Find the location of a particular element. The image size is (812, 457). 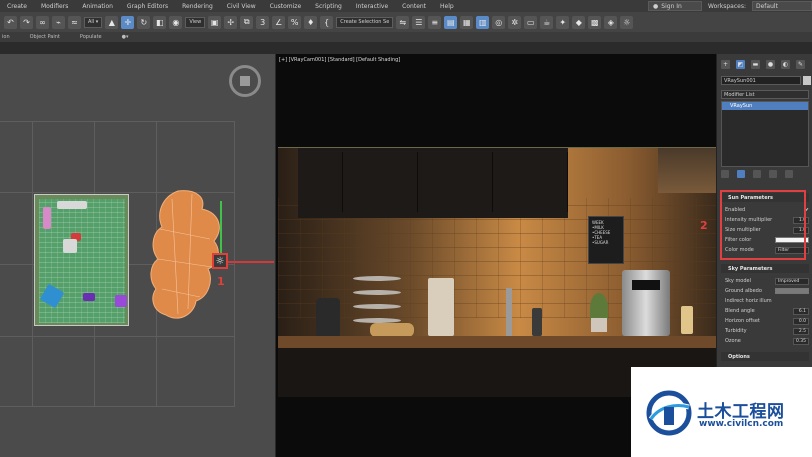

blend-angle-spinner: 6.1 is located at coordinates (801, 311).